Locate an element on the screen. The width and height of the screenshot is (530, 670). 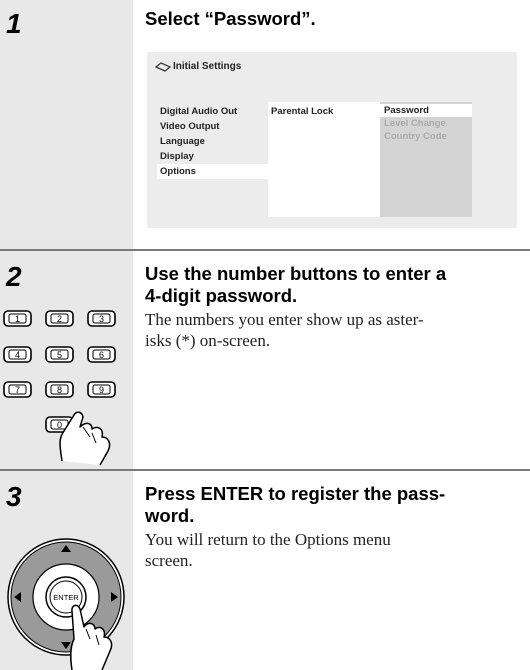
key-2: 2 is located at coordinates (59, 318).